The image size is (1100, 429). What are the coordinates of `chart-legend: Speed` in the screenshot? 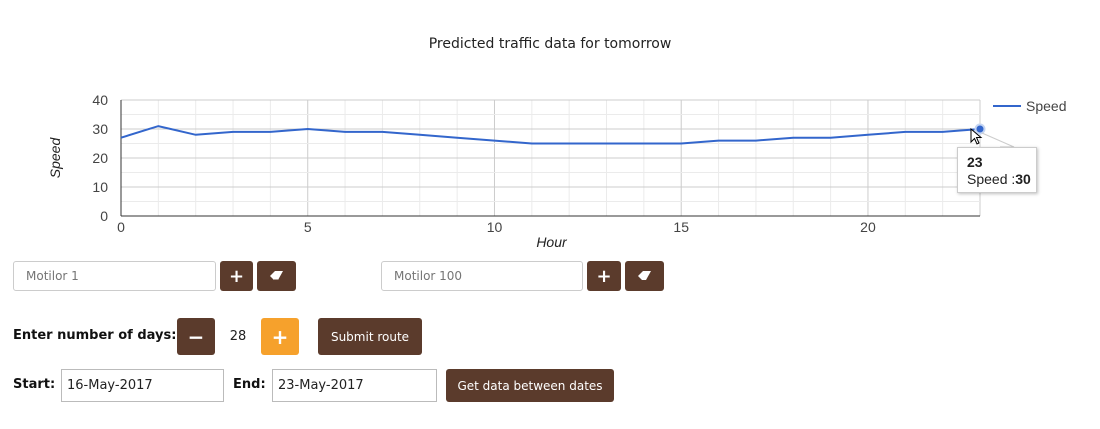 It's located at (1029, 106).